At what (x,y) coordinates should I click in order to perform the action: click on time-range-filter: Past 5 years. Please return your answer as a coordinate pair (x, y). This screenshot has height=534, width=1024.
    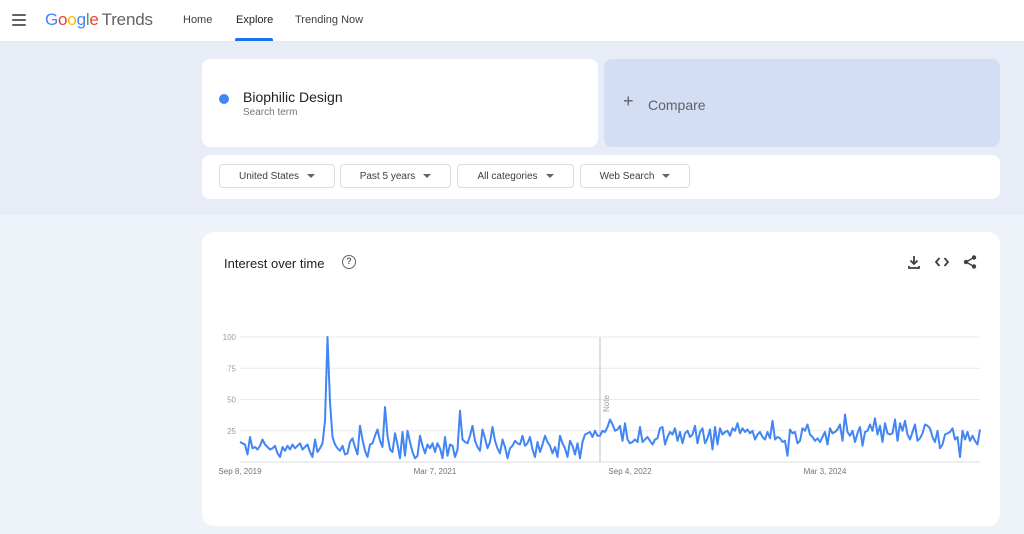
    Looking at the image, I should click on (395, 176).